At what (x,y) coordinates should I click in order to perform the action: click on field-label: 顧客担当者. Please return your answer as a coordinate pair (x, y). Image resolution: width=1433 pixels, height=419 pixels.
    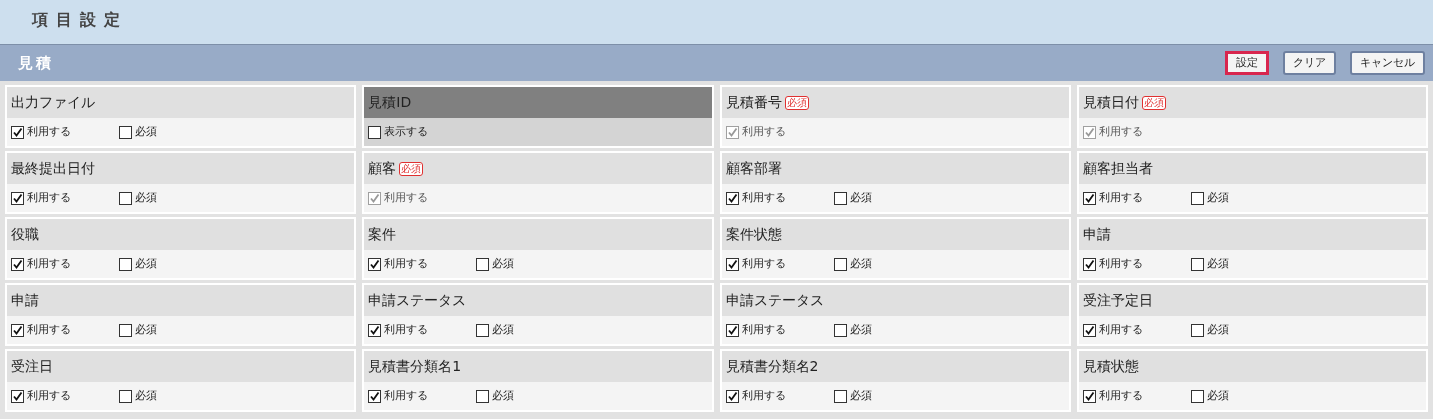
    Looking at the image, I should click on (1117, 168).